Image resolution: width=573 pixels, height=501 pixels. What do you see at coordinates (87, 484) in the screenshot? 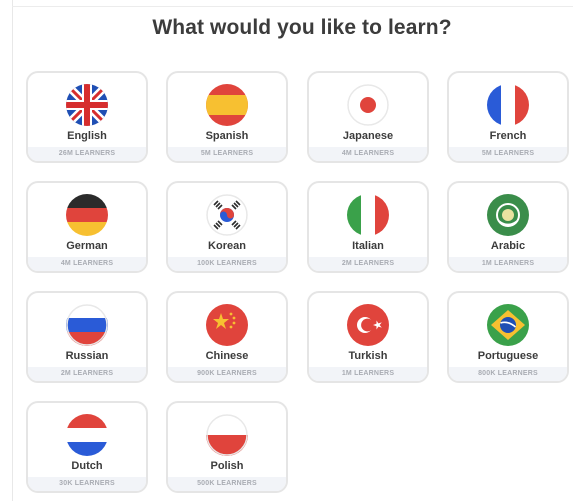
I see `learner-count: 30K LEARNERS` at bounding box center [87, 484].